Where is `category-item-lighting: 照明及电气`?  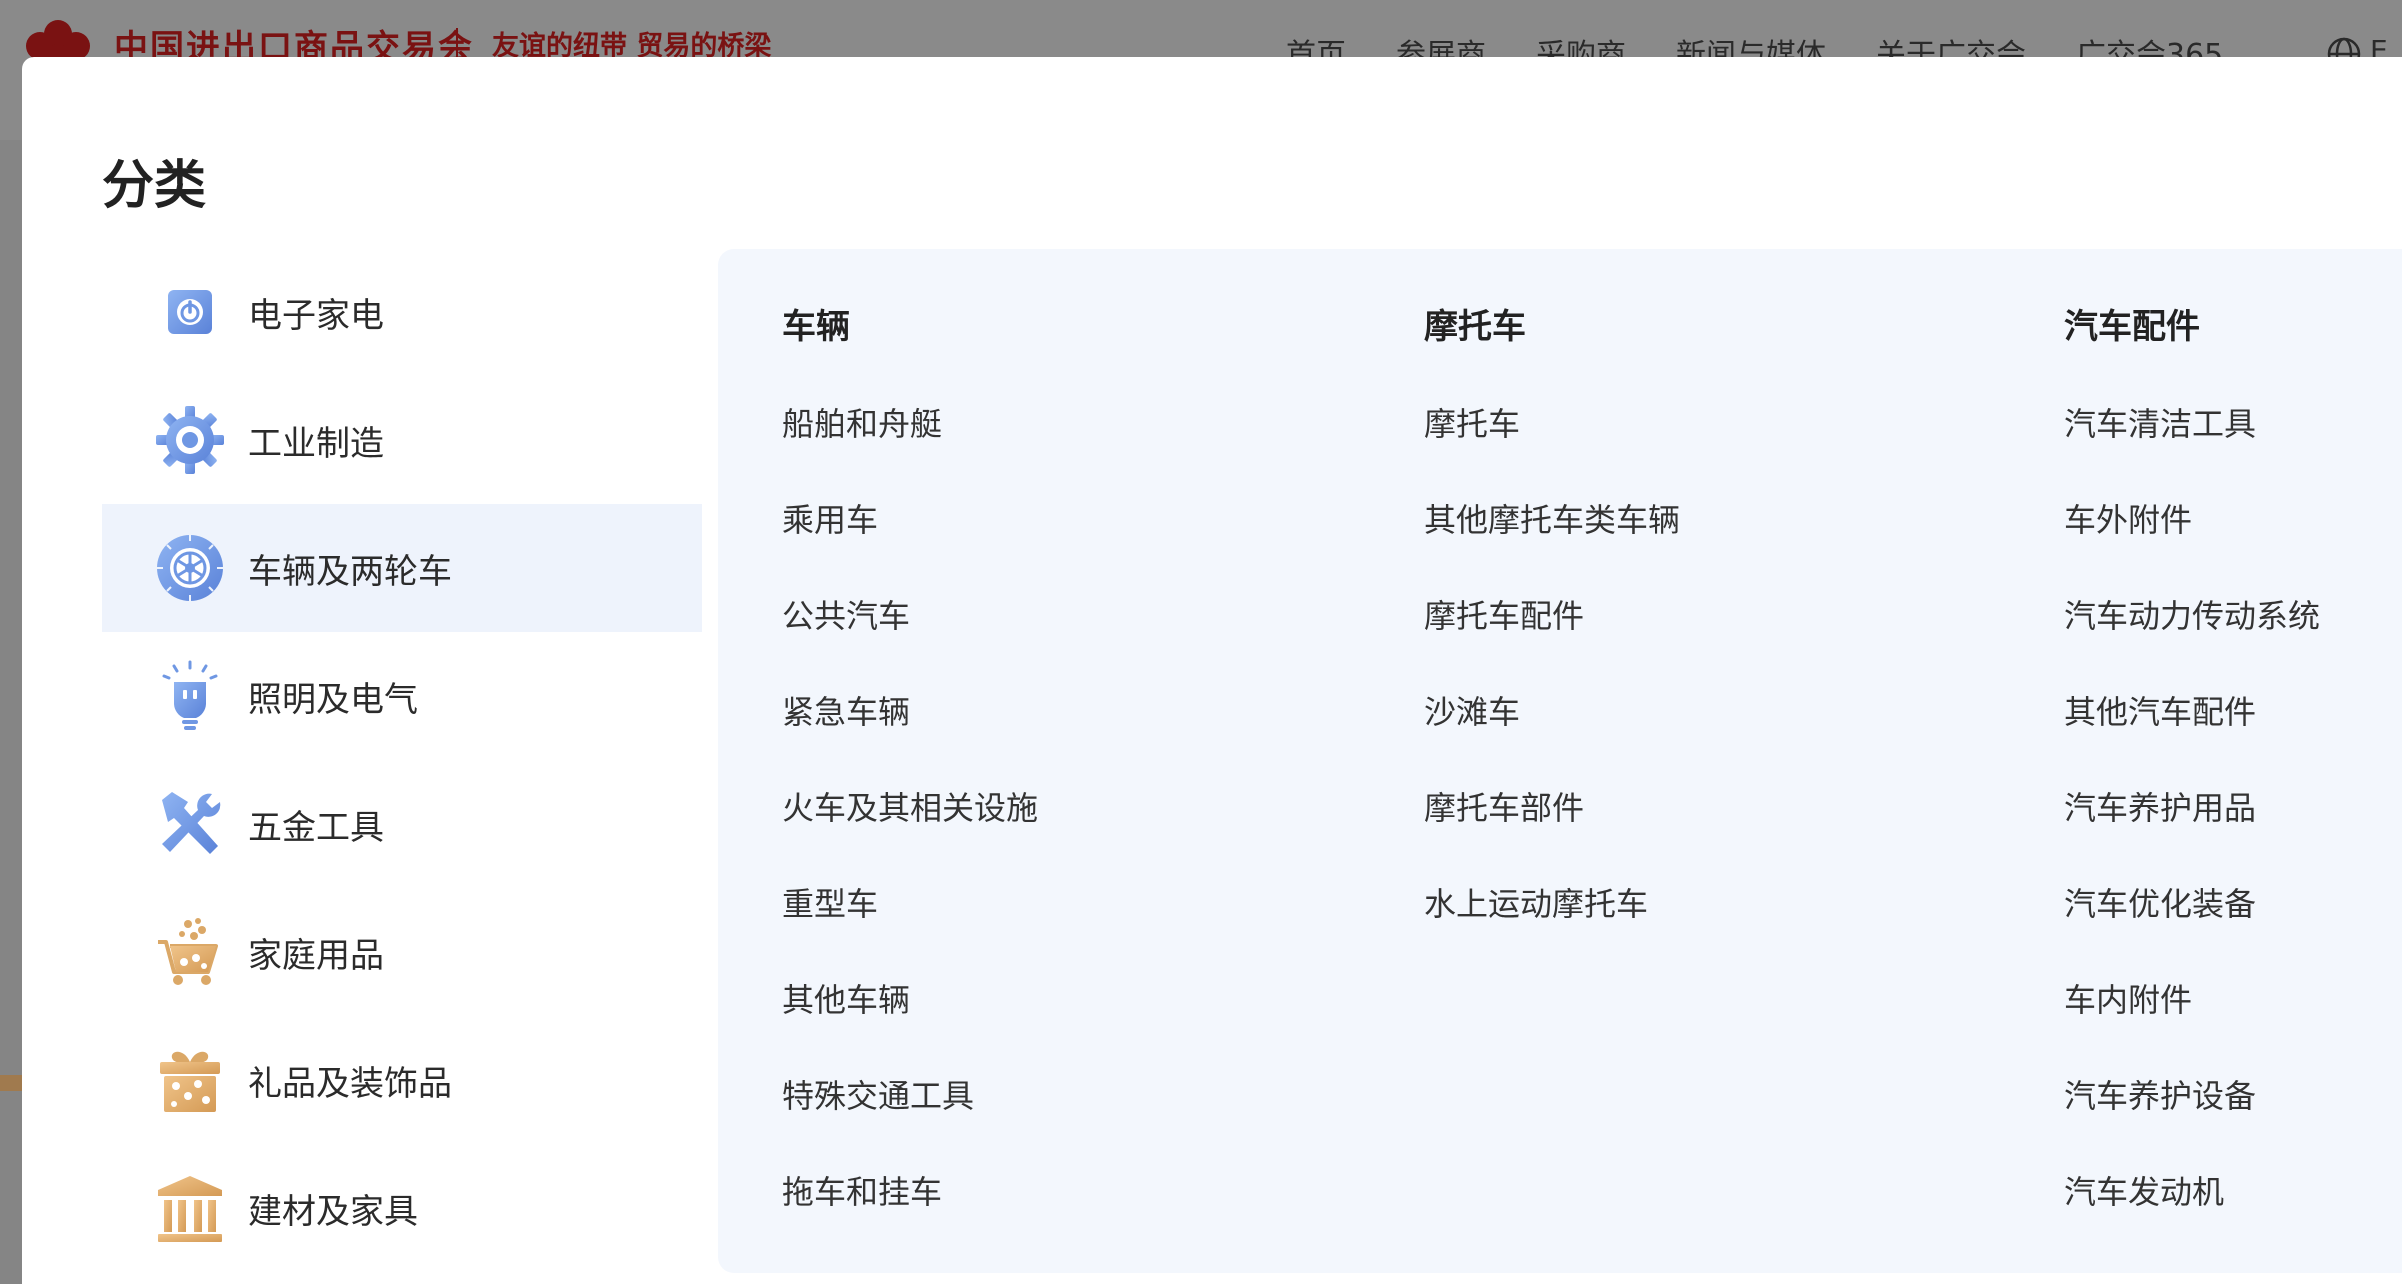
category-item-lighting: 照明及电气 is located at coordinates (402, 696).